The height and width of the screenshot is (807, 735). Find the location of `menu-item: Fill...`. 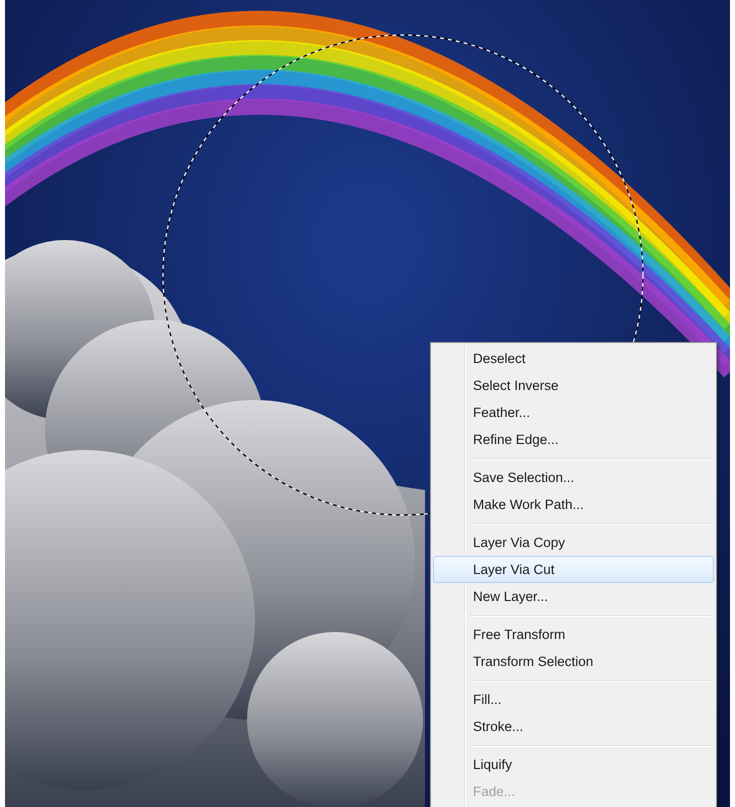

menu-item: Fill... is located at coordinates (573, 699).